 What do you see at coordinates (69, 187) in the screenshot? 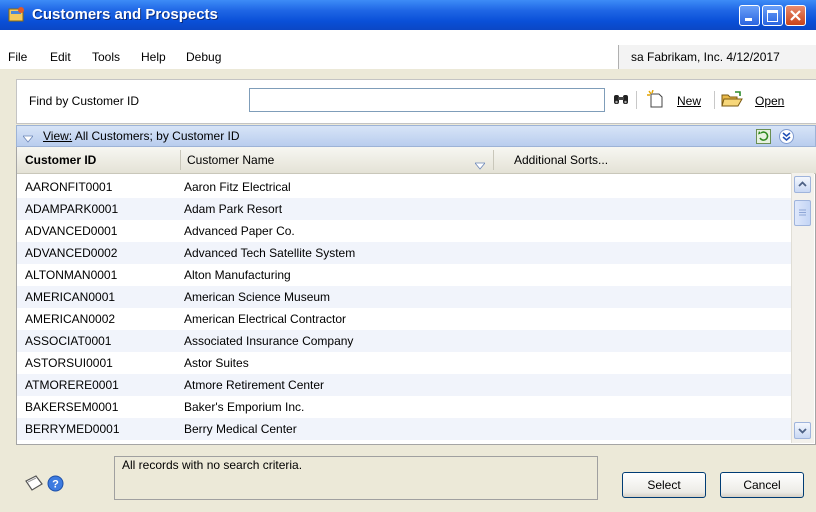
I see `cell-customer-id: AARONFIT0001` at bounding box center [69, 187].